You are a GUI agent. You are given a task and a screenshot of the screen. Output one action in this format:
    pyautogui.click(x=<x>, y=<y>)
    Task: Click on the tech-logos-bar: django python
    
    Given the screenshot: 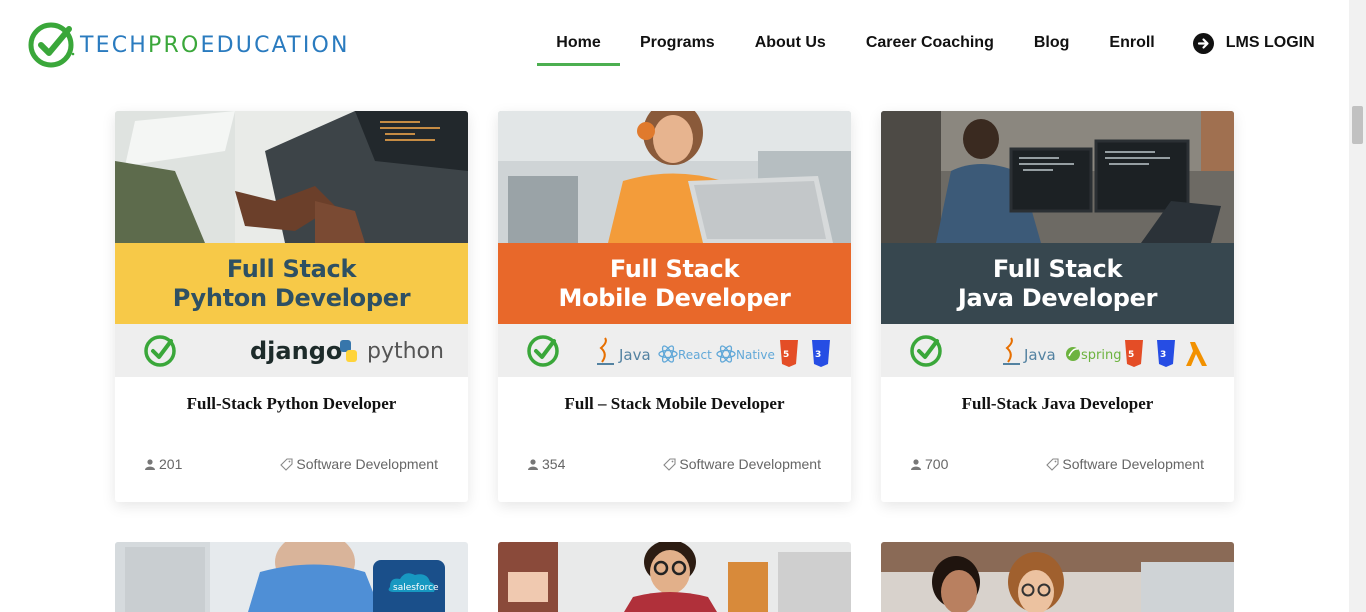 What is the action you would take?
    pyautogui.click(x=291, y=350)
    